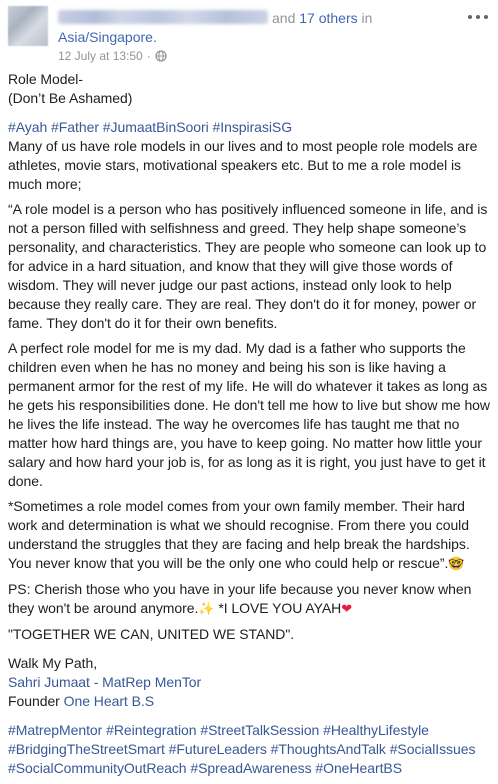  I want to click on globe-icon, so click(161, 56).